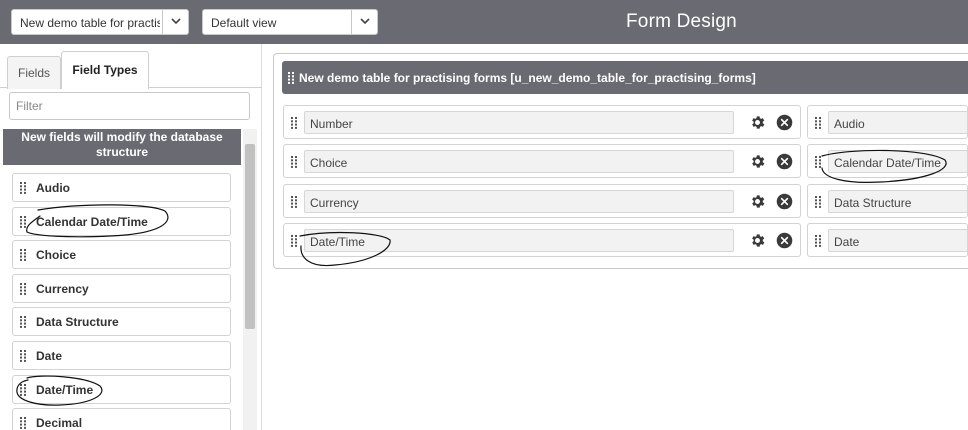  I want to click on field-type-data-structure: Data Structure, so click(121, 322).